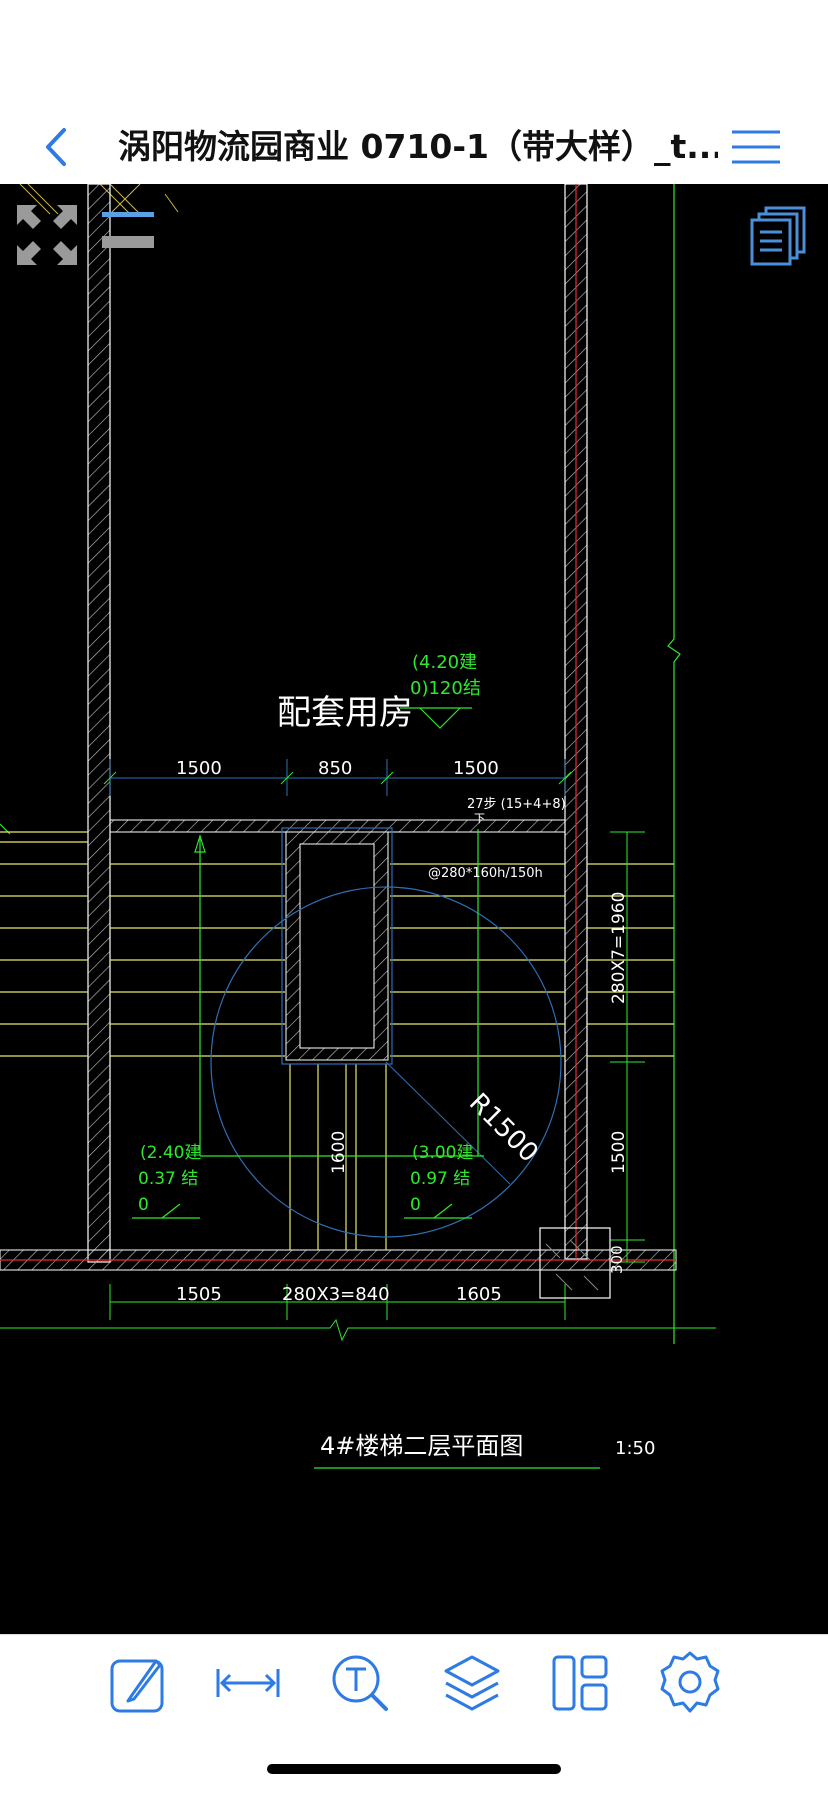  I want to click on measure-icon, so click(248, 1683).